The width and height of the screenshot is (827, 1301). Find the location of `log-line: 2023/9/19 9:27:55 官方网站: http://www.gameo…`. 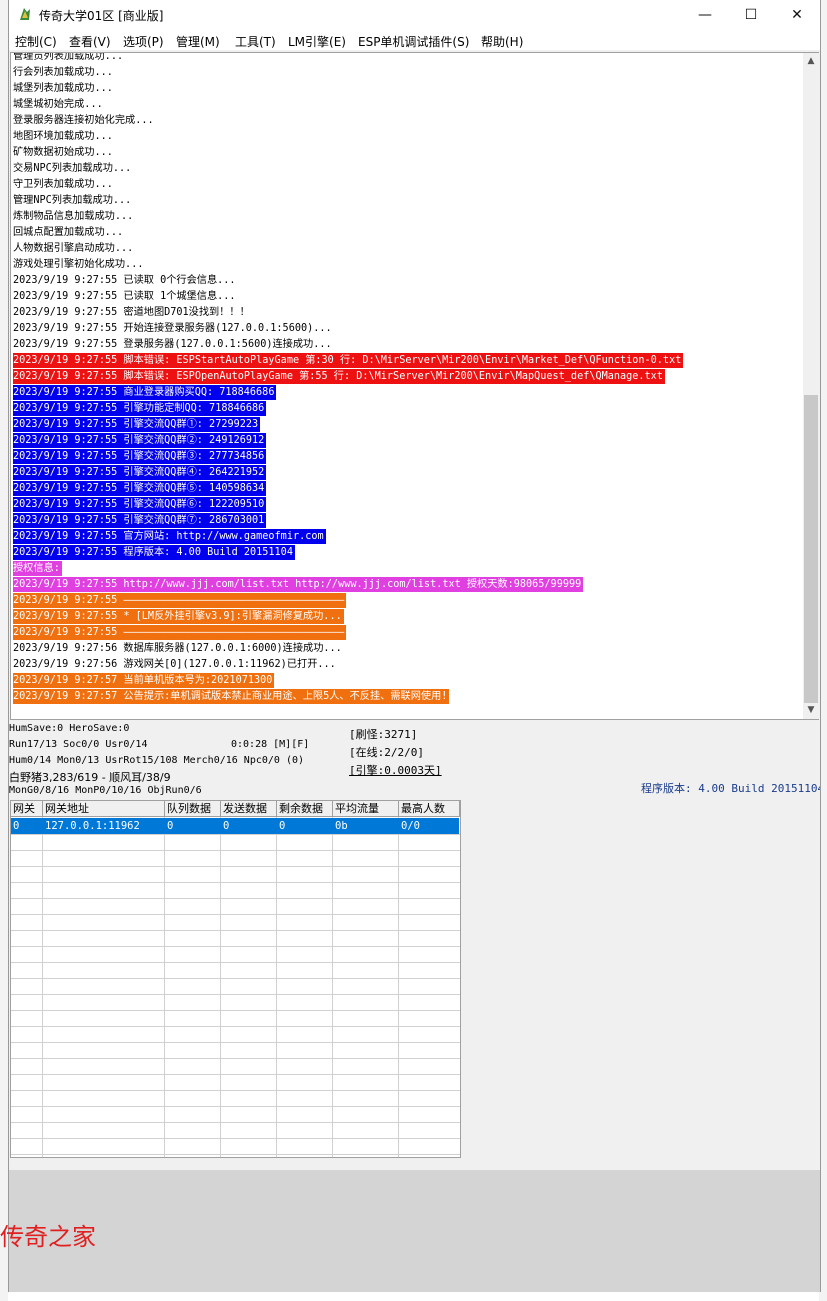

log-line: 2023/9/19 9:27:55 官方网站: http://www.gameo… is located at coordinates (169, 536).